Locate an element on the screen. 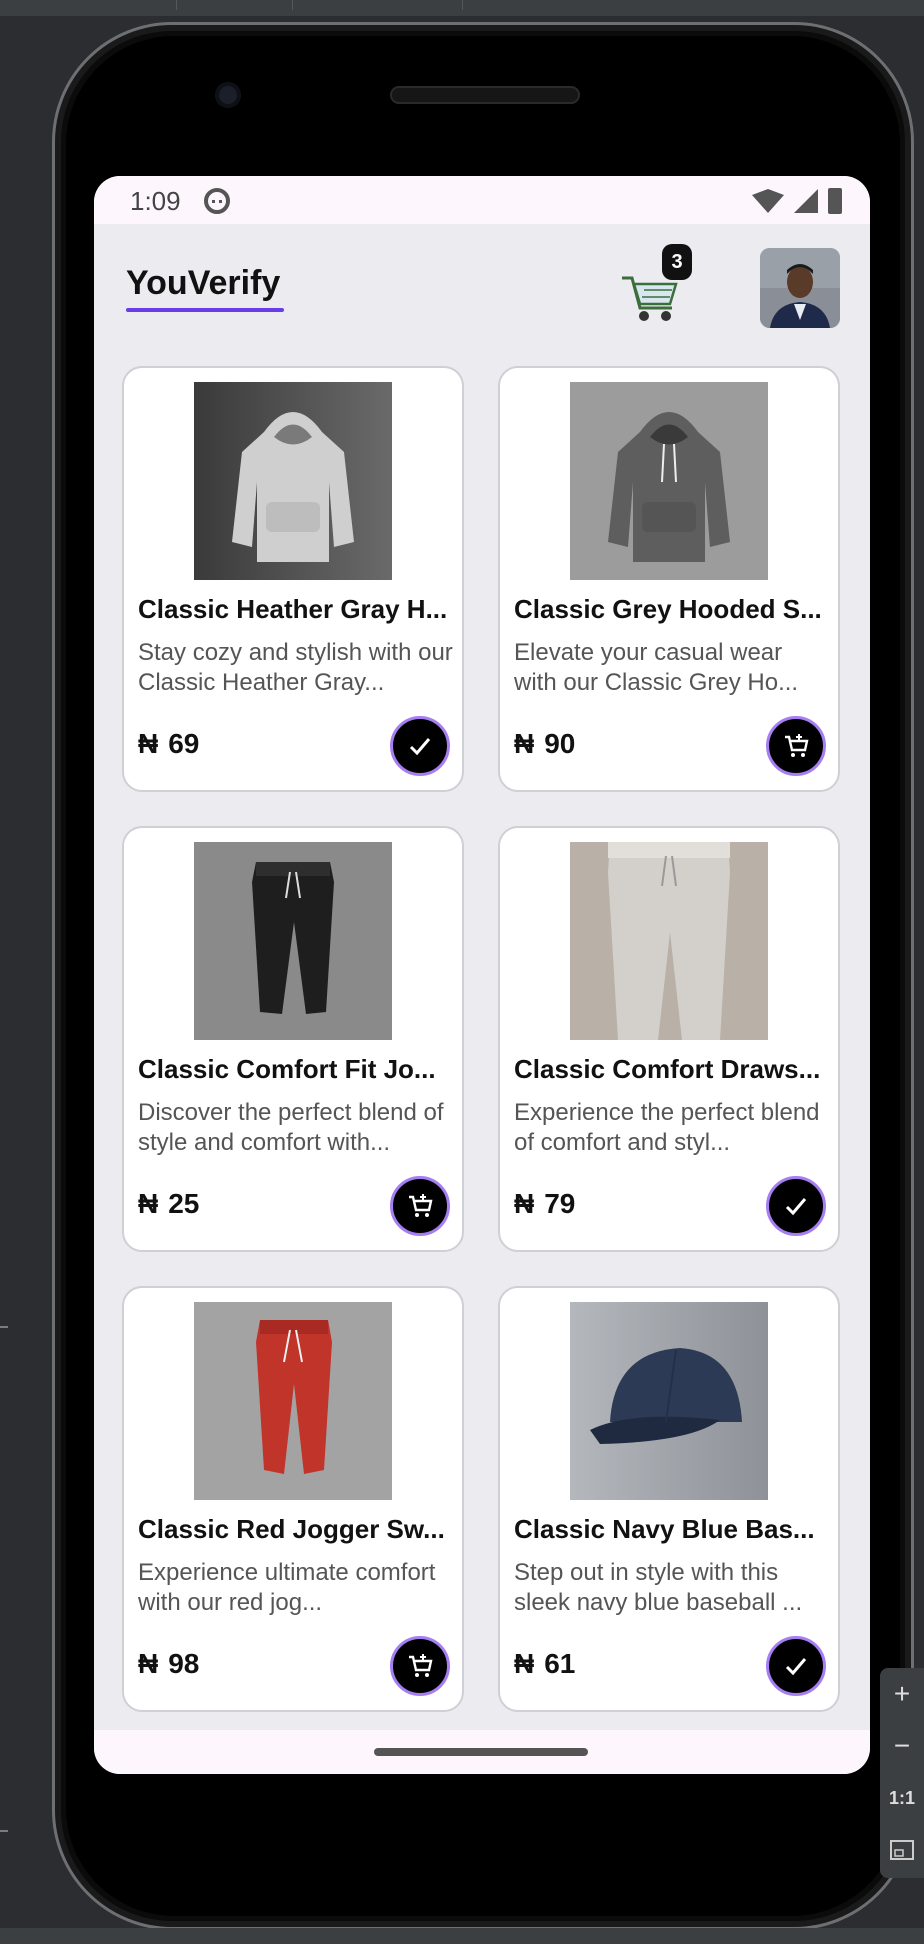  product-price: ₦ 25 is located at coordinates (168, 1204).